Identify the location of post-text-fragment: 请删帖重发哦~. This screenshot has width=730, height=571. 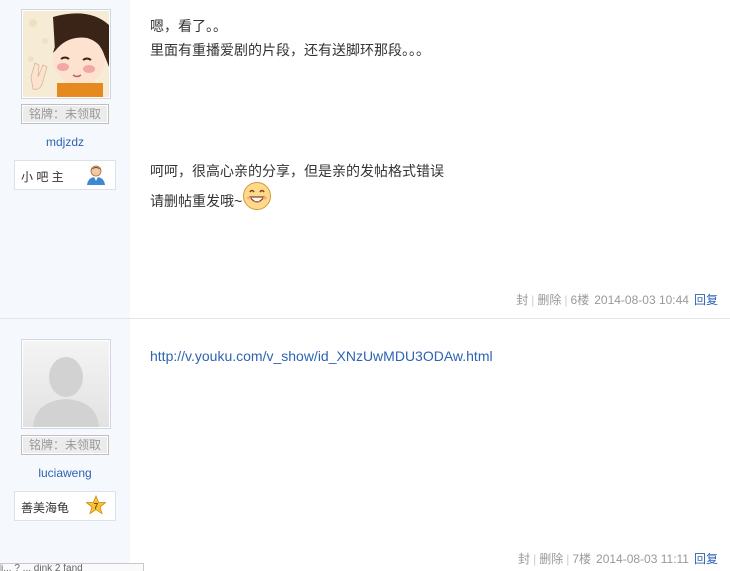
(196, 201).